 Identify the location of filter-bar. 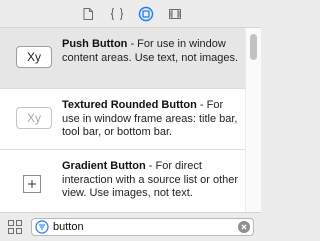
(130, 226).